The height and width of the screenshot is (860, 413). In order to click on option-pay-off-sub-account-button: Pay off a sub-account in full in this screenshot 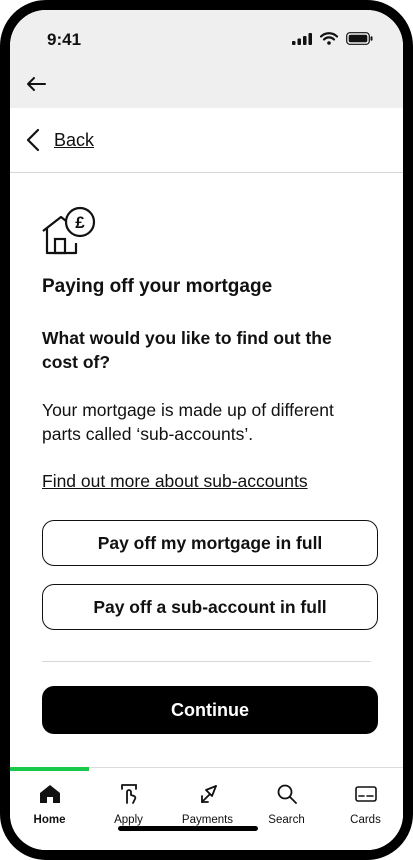, I will do `click(210, 607)`.